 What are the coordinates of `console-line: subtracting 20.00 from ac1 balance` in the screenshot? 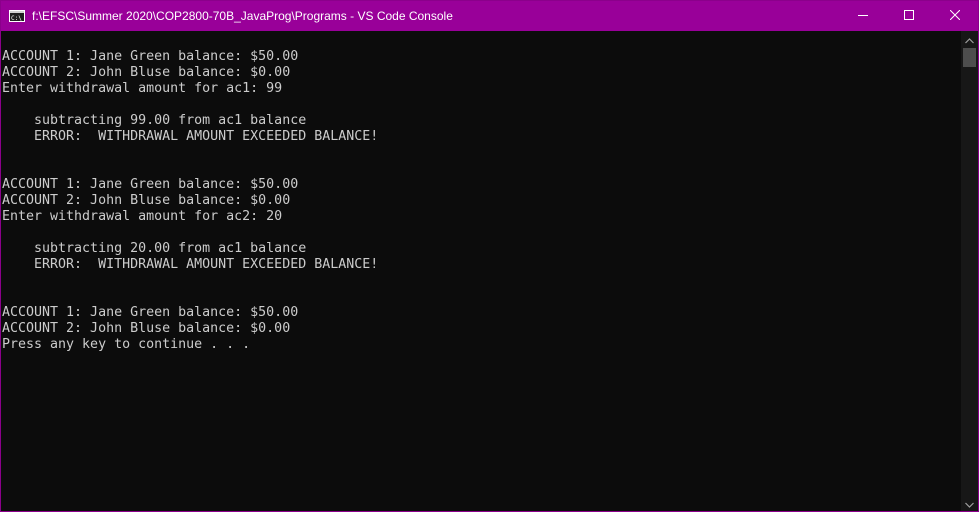 It's located at (154, 248).